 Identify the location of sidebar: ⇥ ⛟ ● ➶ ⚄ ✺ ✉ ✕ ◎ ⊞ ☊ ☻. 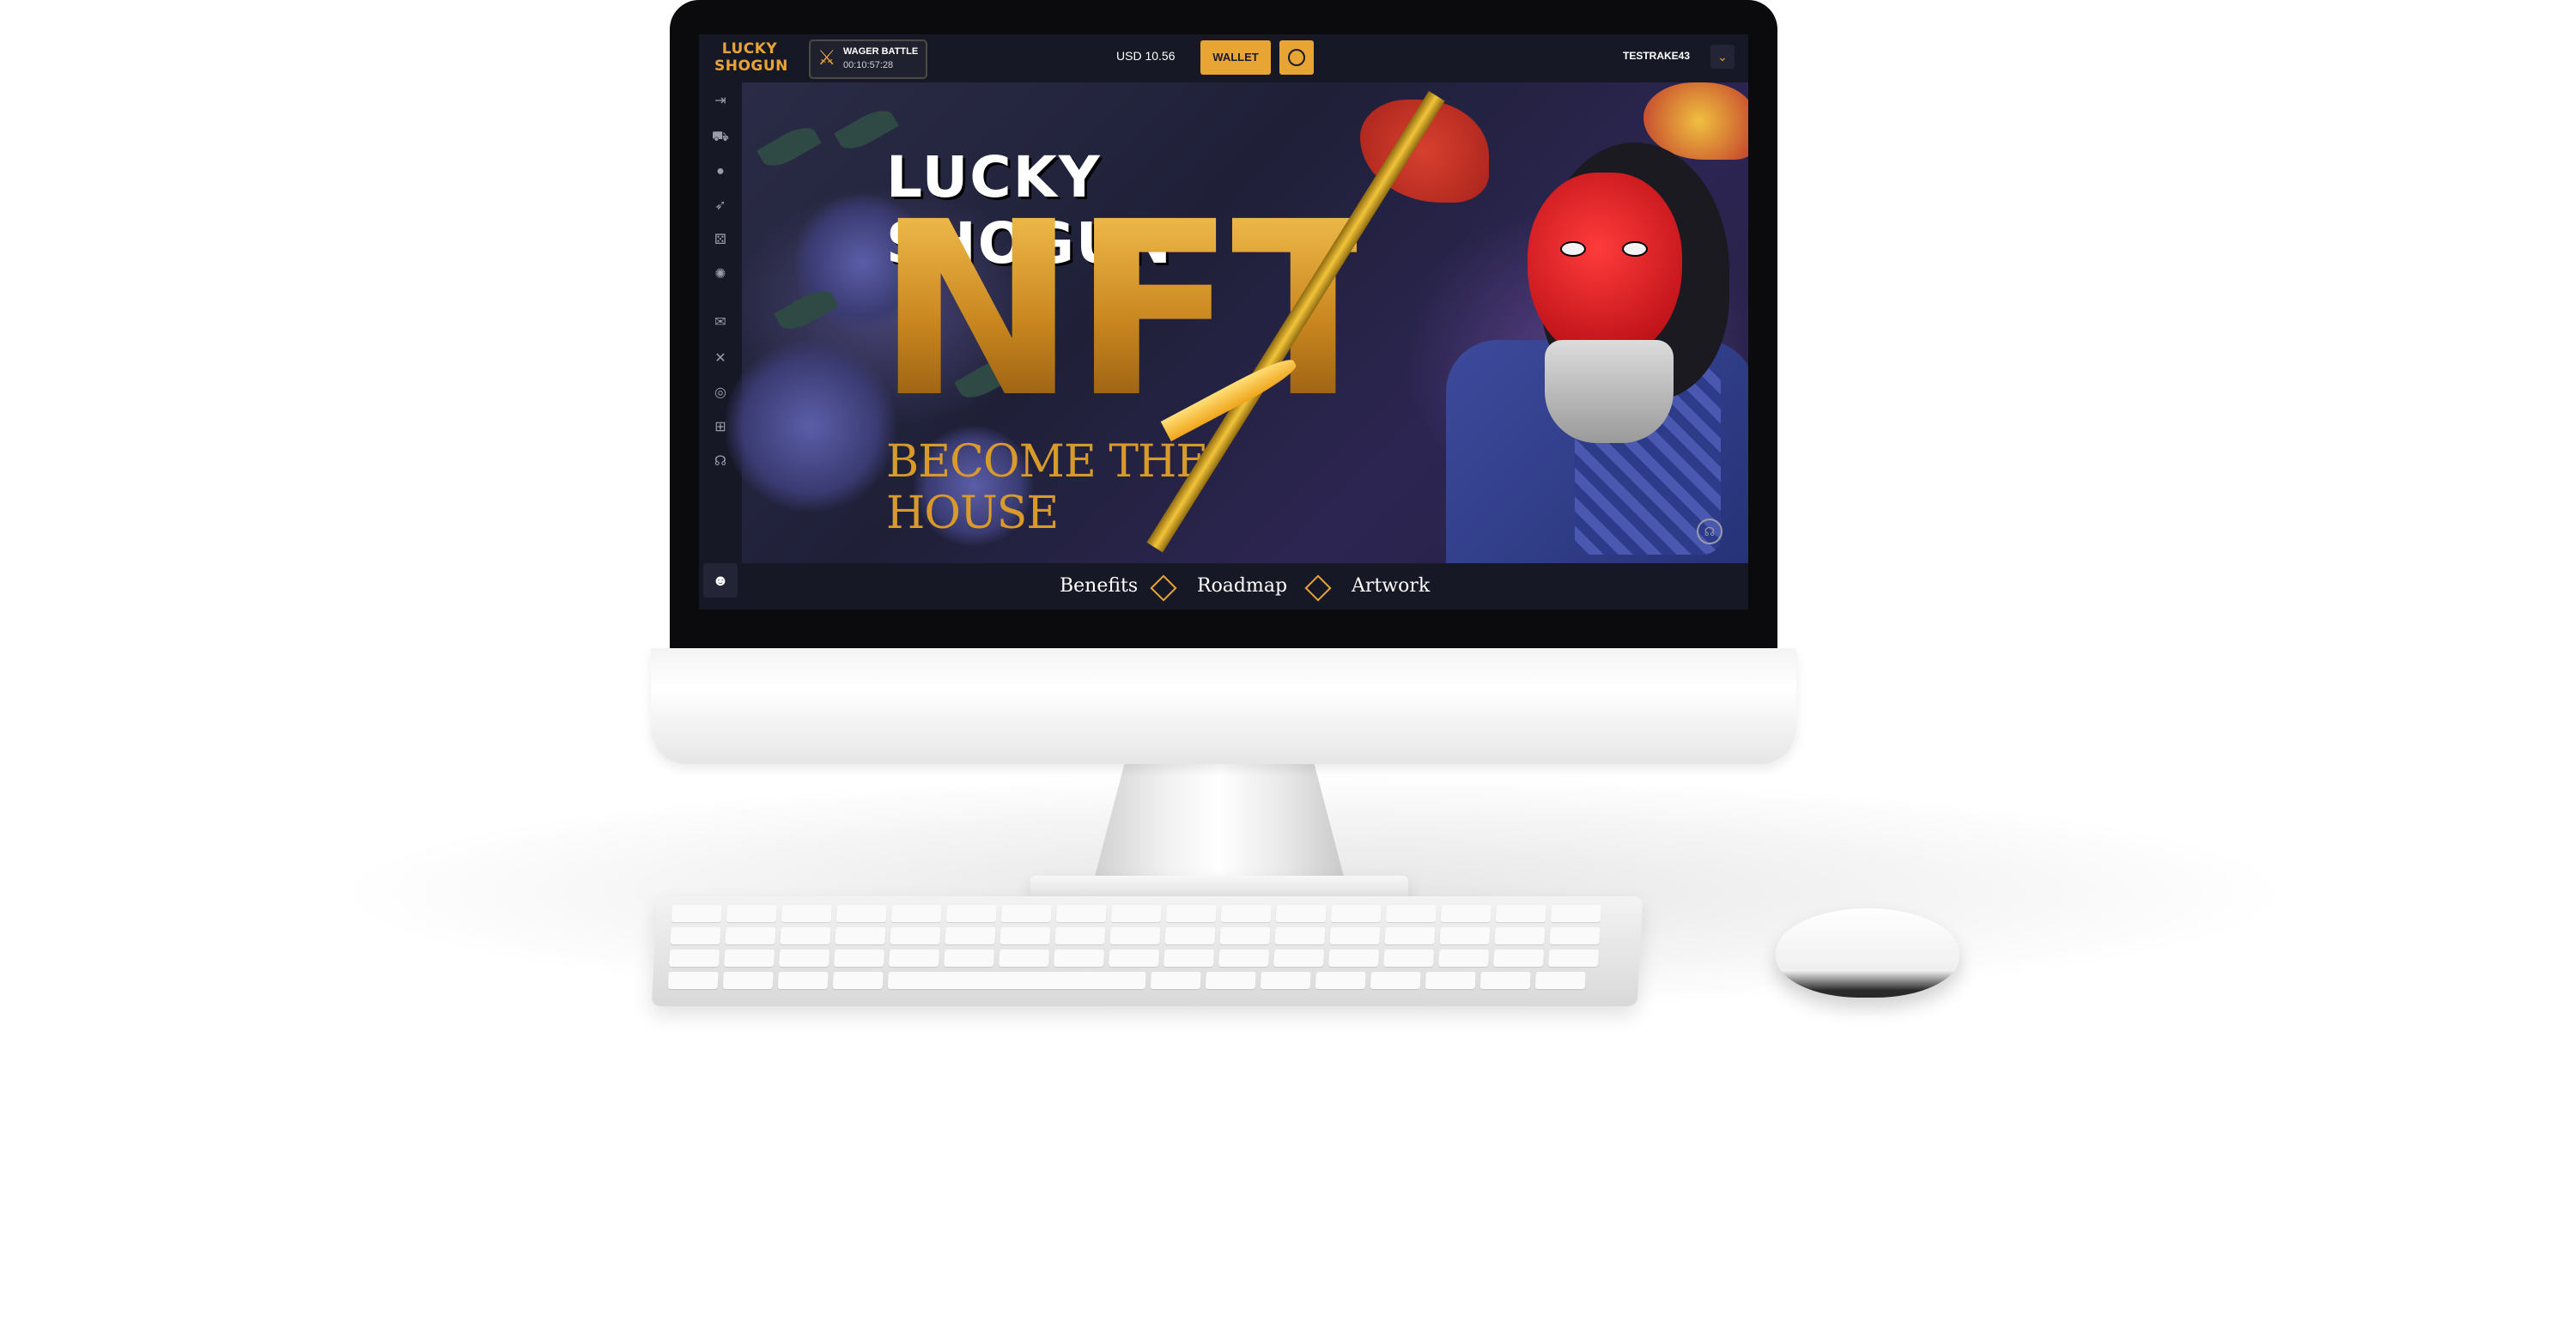
(721, 346).